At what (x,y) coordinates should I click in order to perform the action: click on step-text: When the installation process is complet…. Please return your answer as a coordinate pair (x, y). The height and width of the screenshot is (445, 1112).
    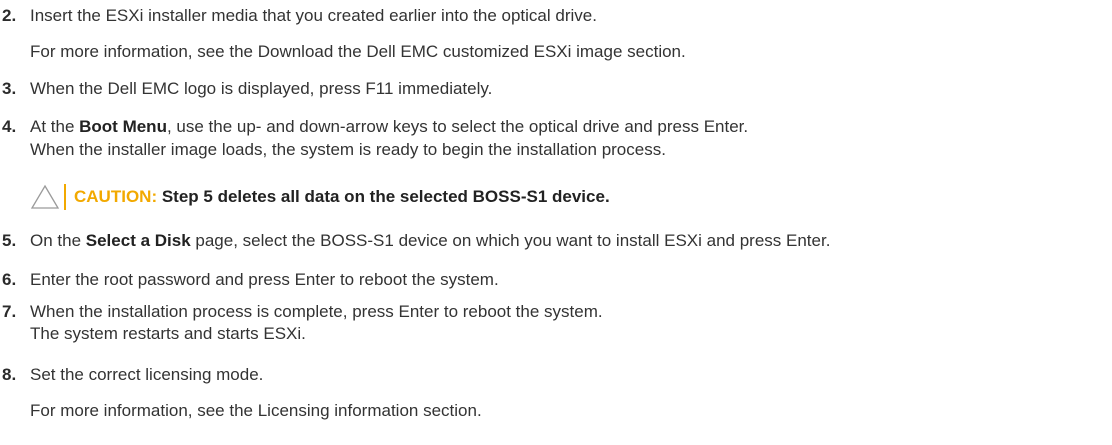
    Looking at the image, I should click on (316, 311).